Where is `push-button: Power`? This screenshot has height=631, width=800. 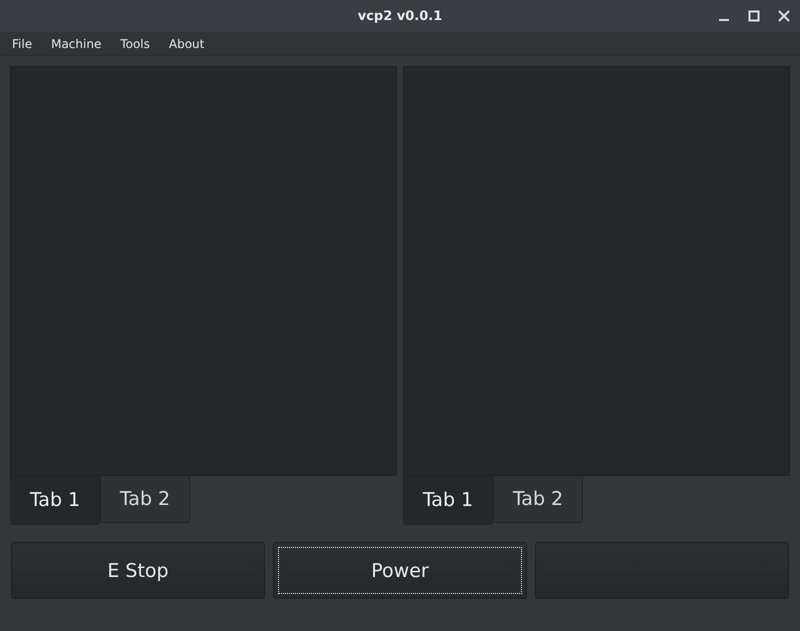
push-button: Power is located at coordinates (400, 570).